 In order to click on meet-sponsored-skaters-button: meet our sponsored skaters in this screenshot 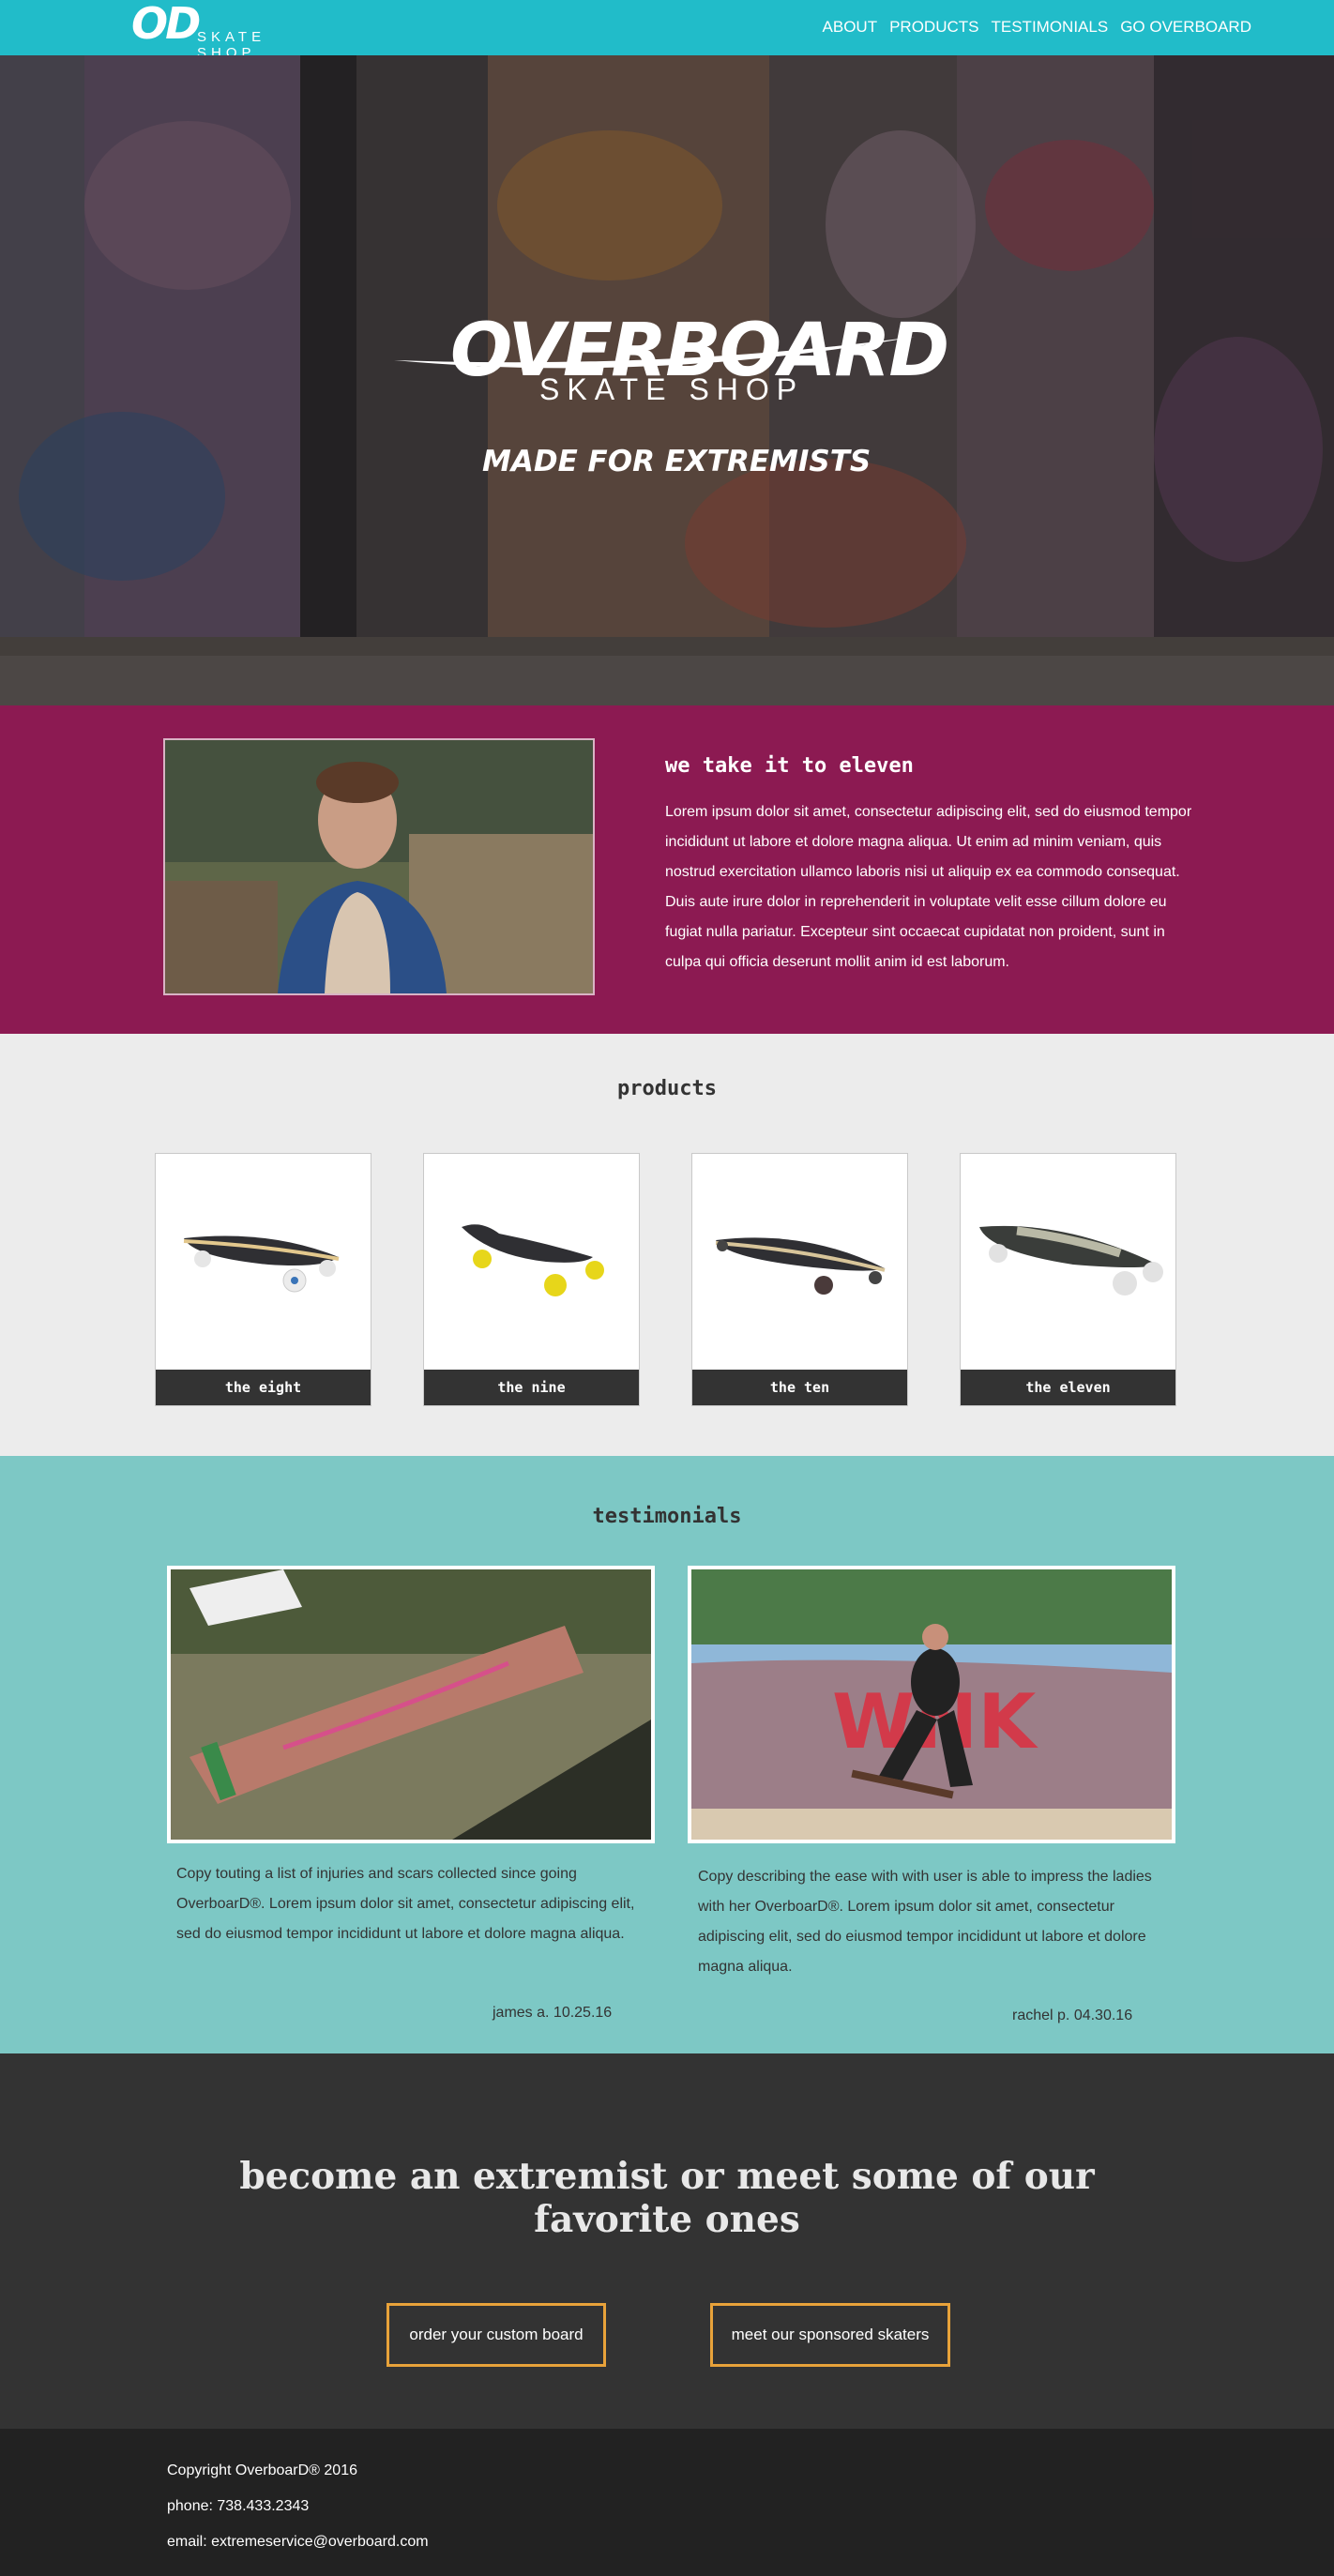, I will do `click(830, 2335)`.